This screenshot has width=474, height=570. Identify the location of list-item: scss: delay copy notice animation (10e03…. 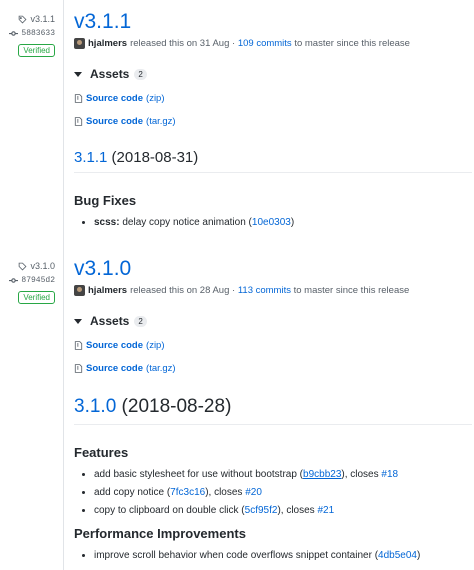
(283, 222).